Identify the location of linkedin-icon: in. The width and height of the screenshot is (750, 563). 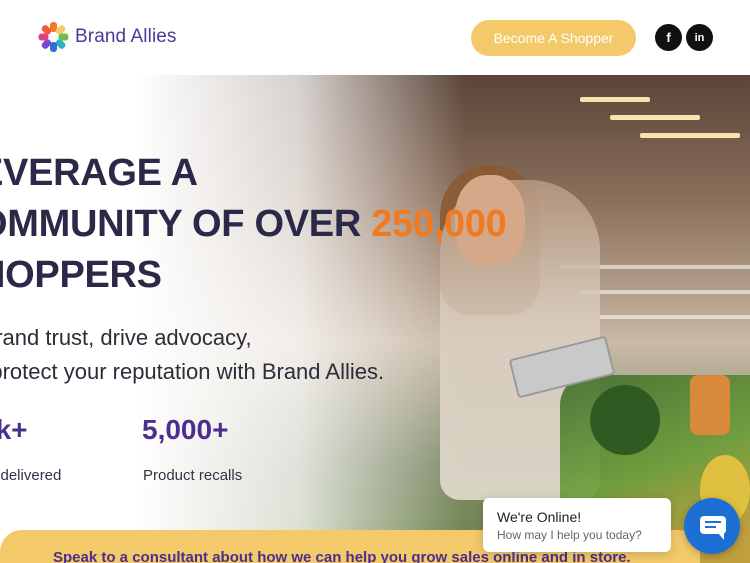
(699, 37).